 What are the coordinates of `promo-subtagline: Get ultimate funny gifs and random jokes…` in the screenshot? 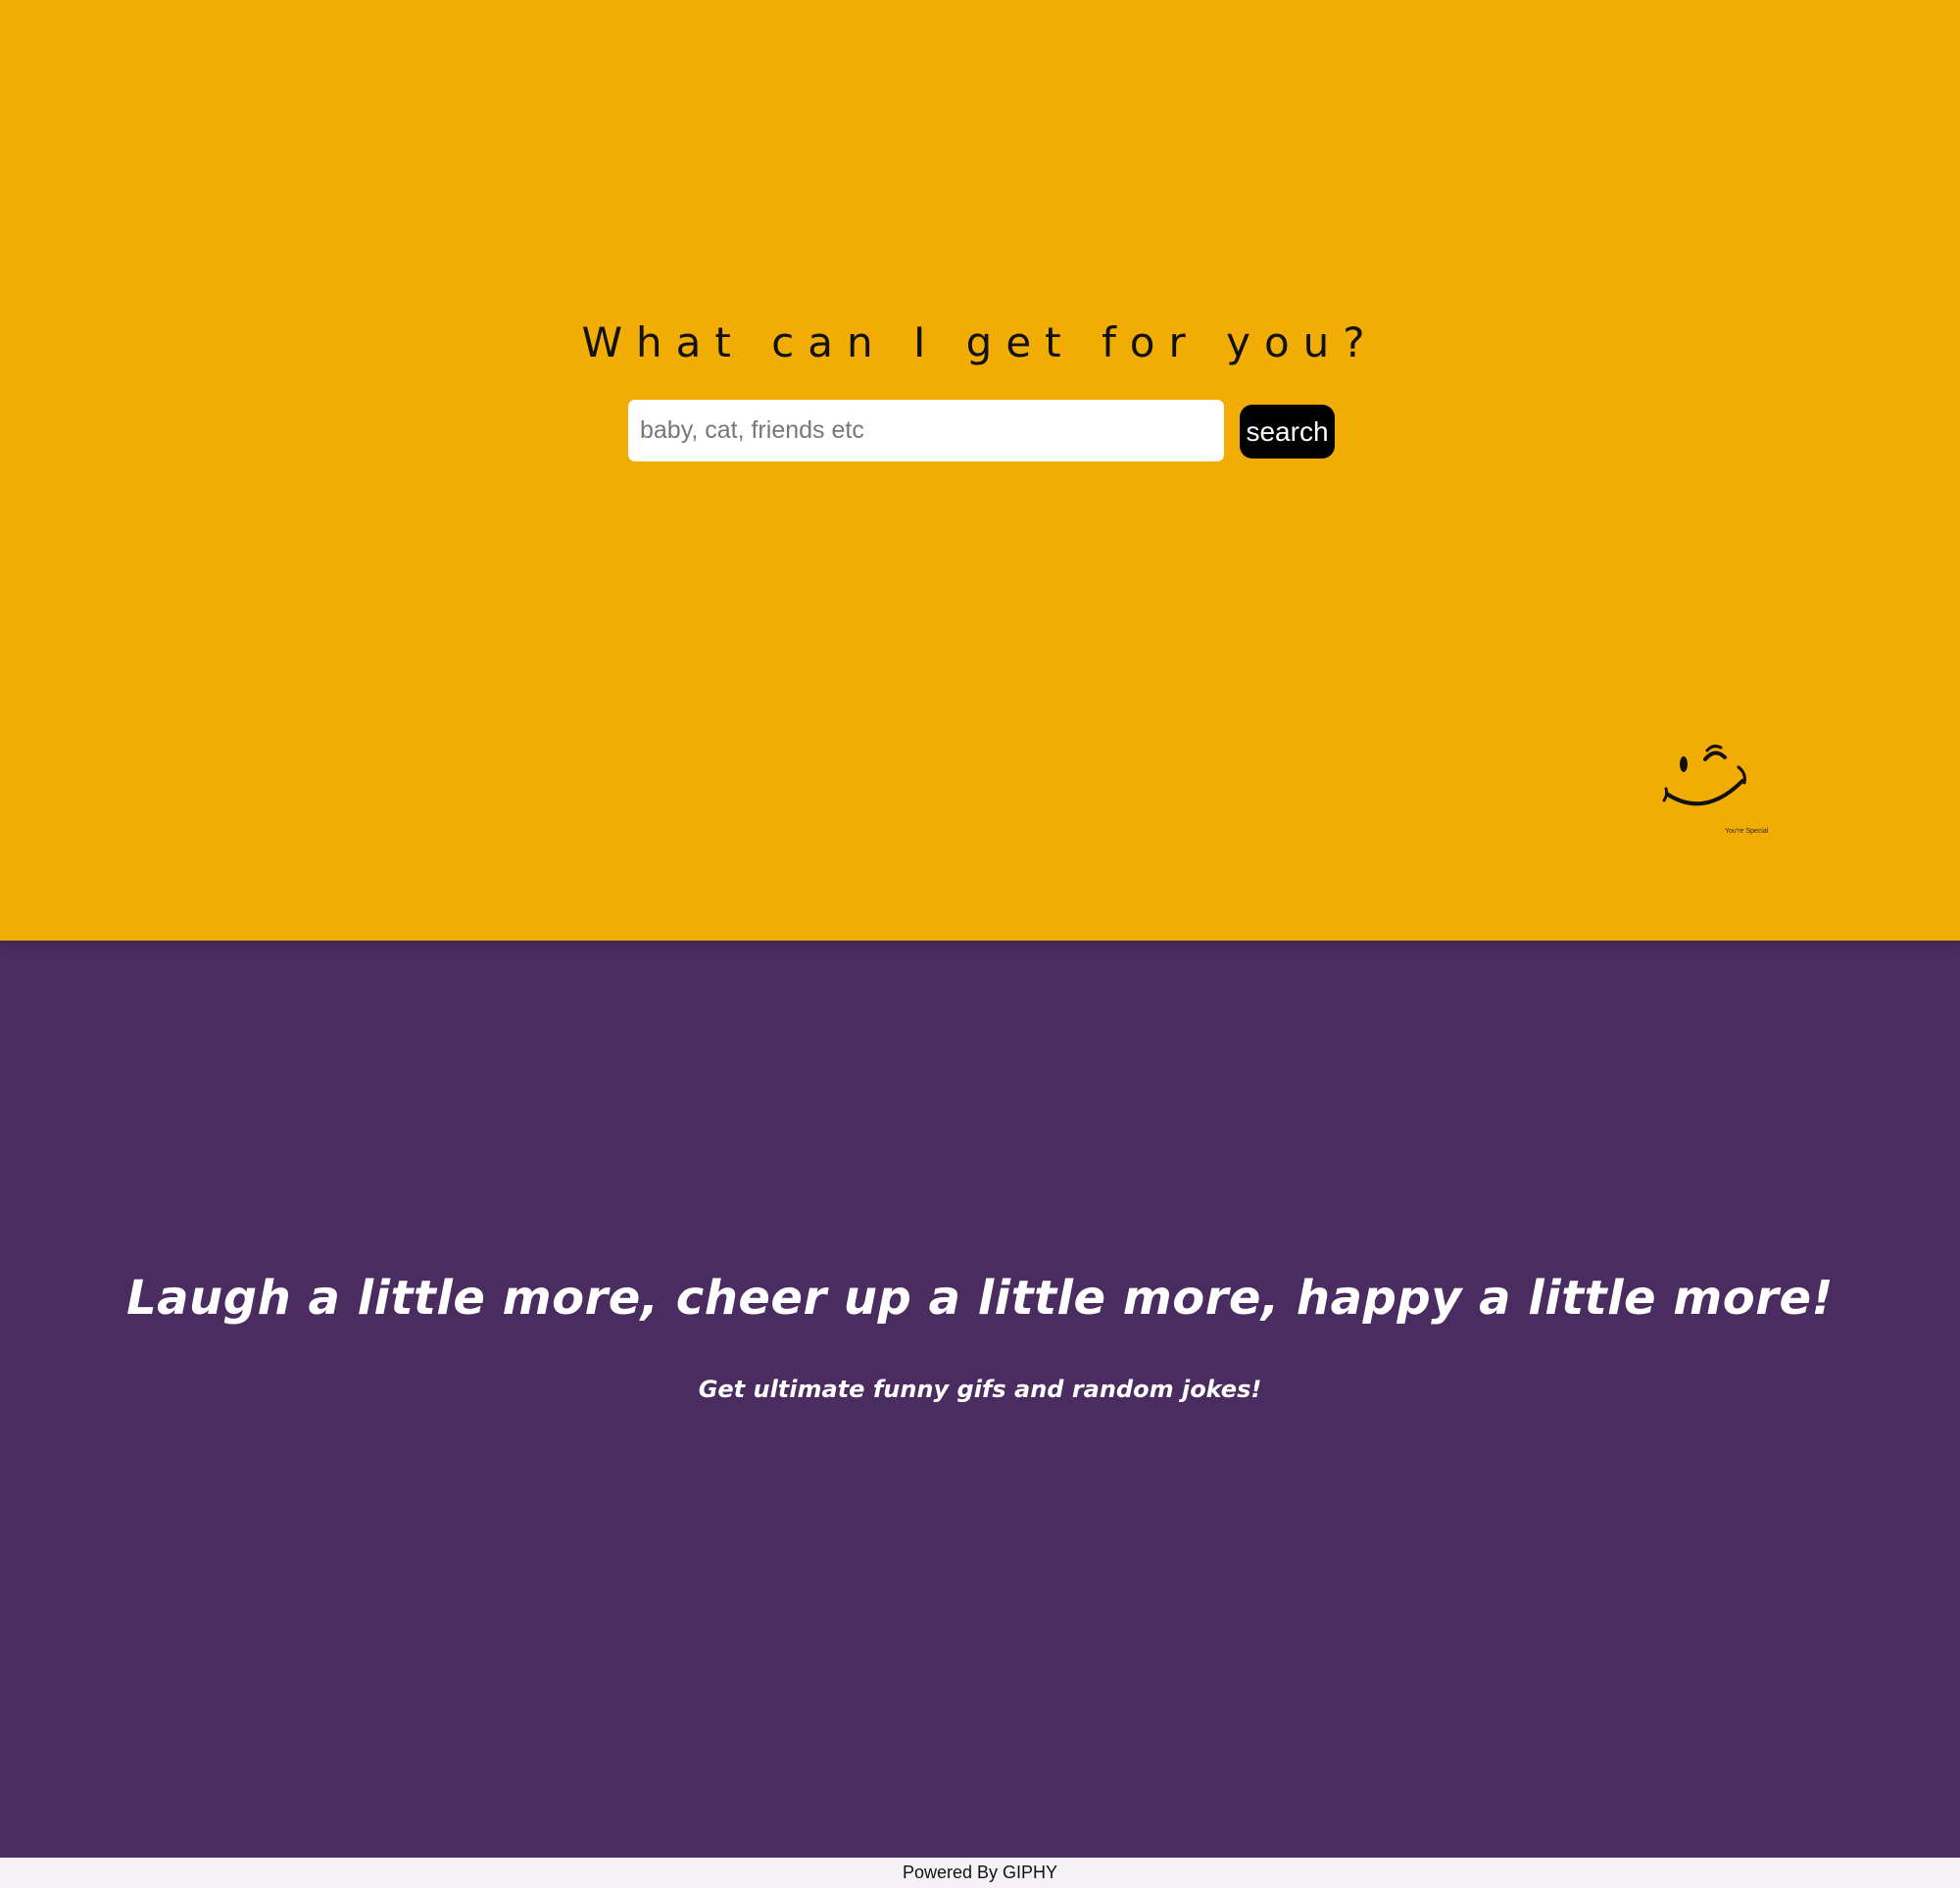 It's located at (980, 1389).